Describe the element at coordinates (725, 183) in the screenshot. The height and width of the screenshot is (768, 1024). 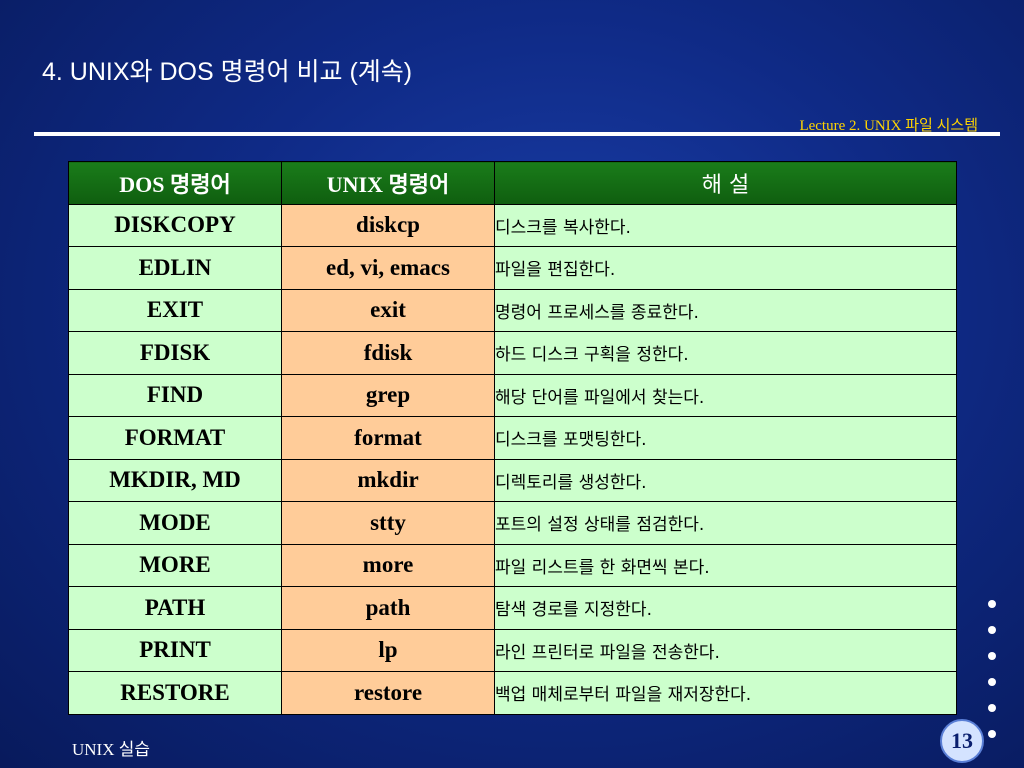
I see `header-description: 해 설` at that location.